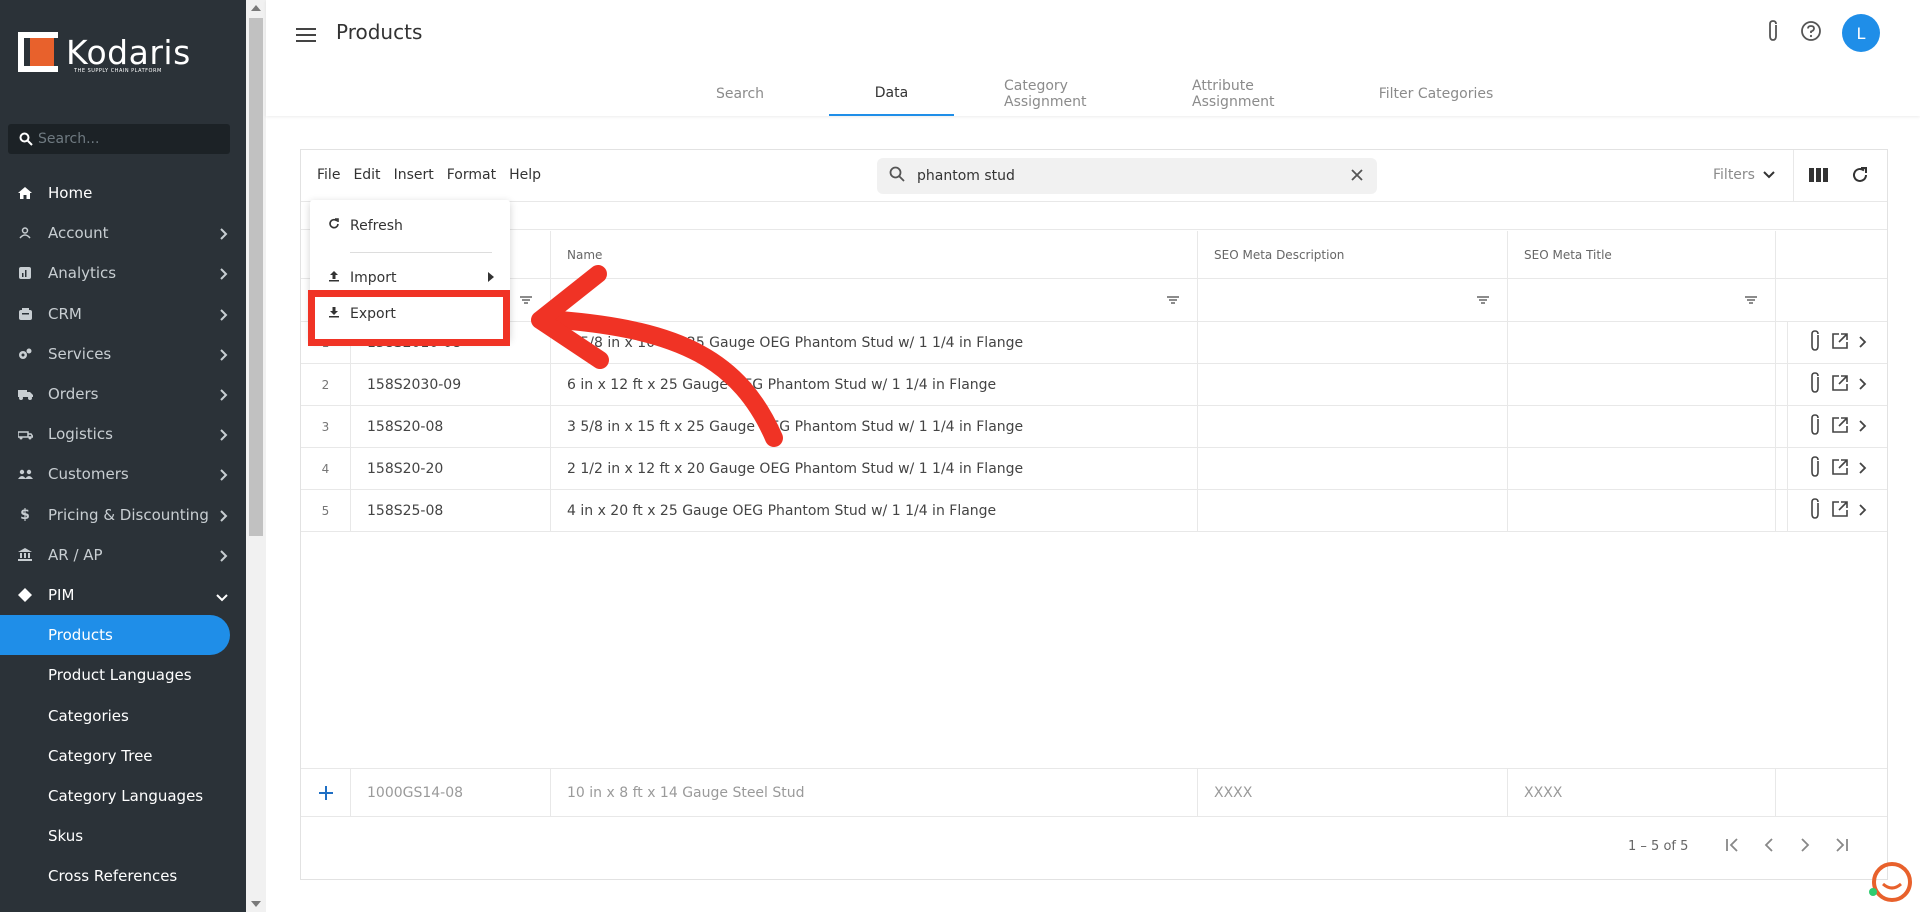 This screenshot has width=1920, height=912. What do you see at coordinates (123, 193) in the screenshot?
I see `sidebar-item-home: Home` at bounding box center [123, 193].